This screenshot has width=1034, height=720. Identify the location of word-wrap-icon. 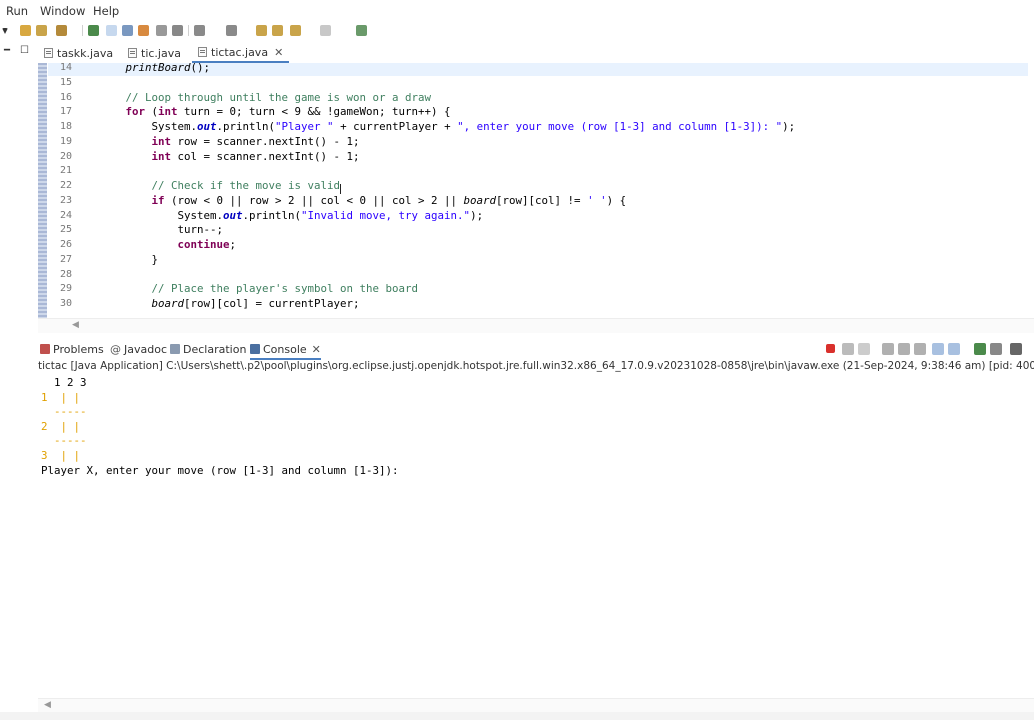
(920, 349).